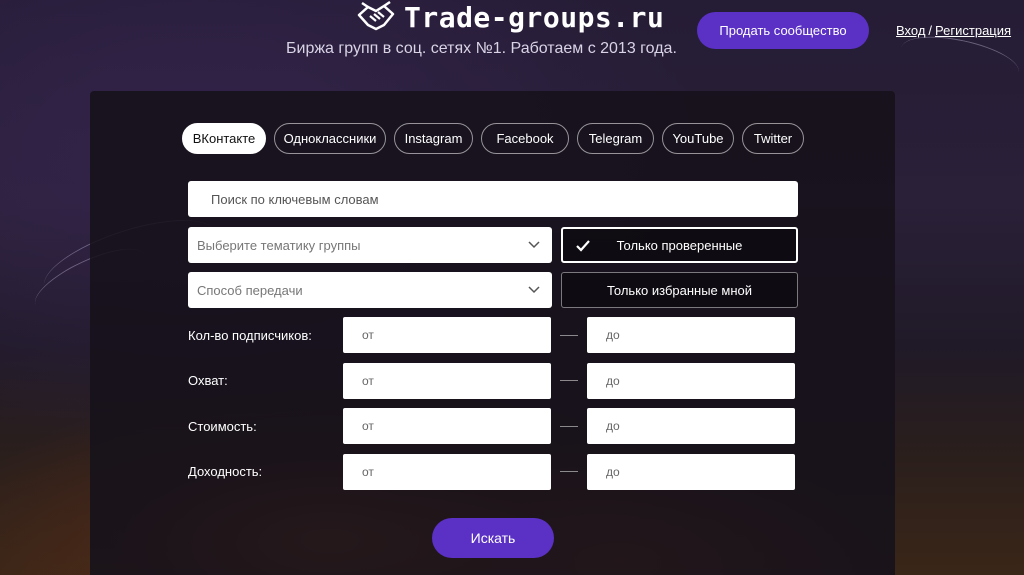  I want to click on handshake-icon, so click(376, 16).